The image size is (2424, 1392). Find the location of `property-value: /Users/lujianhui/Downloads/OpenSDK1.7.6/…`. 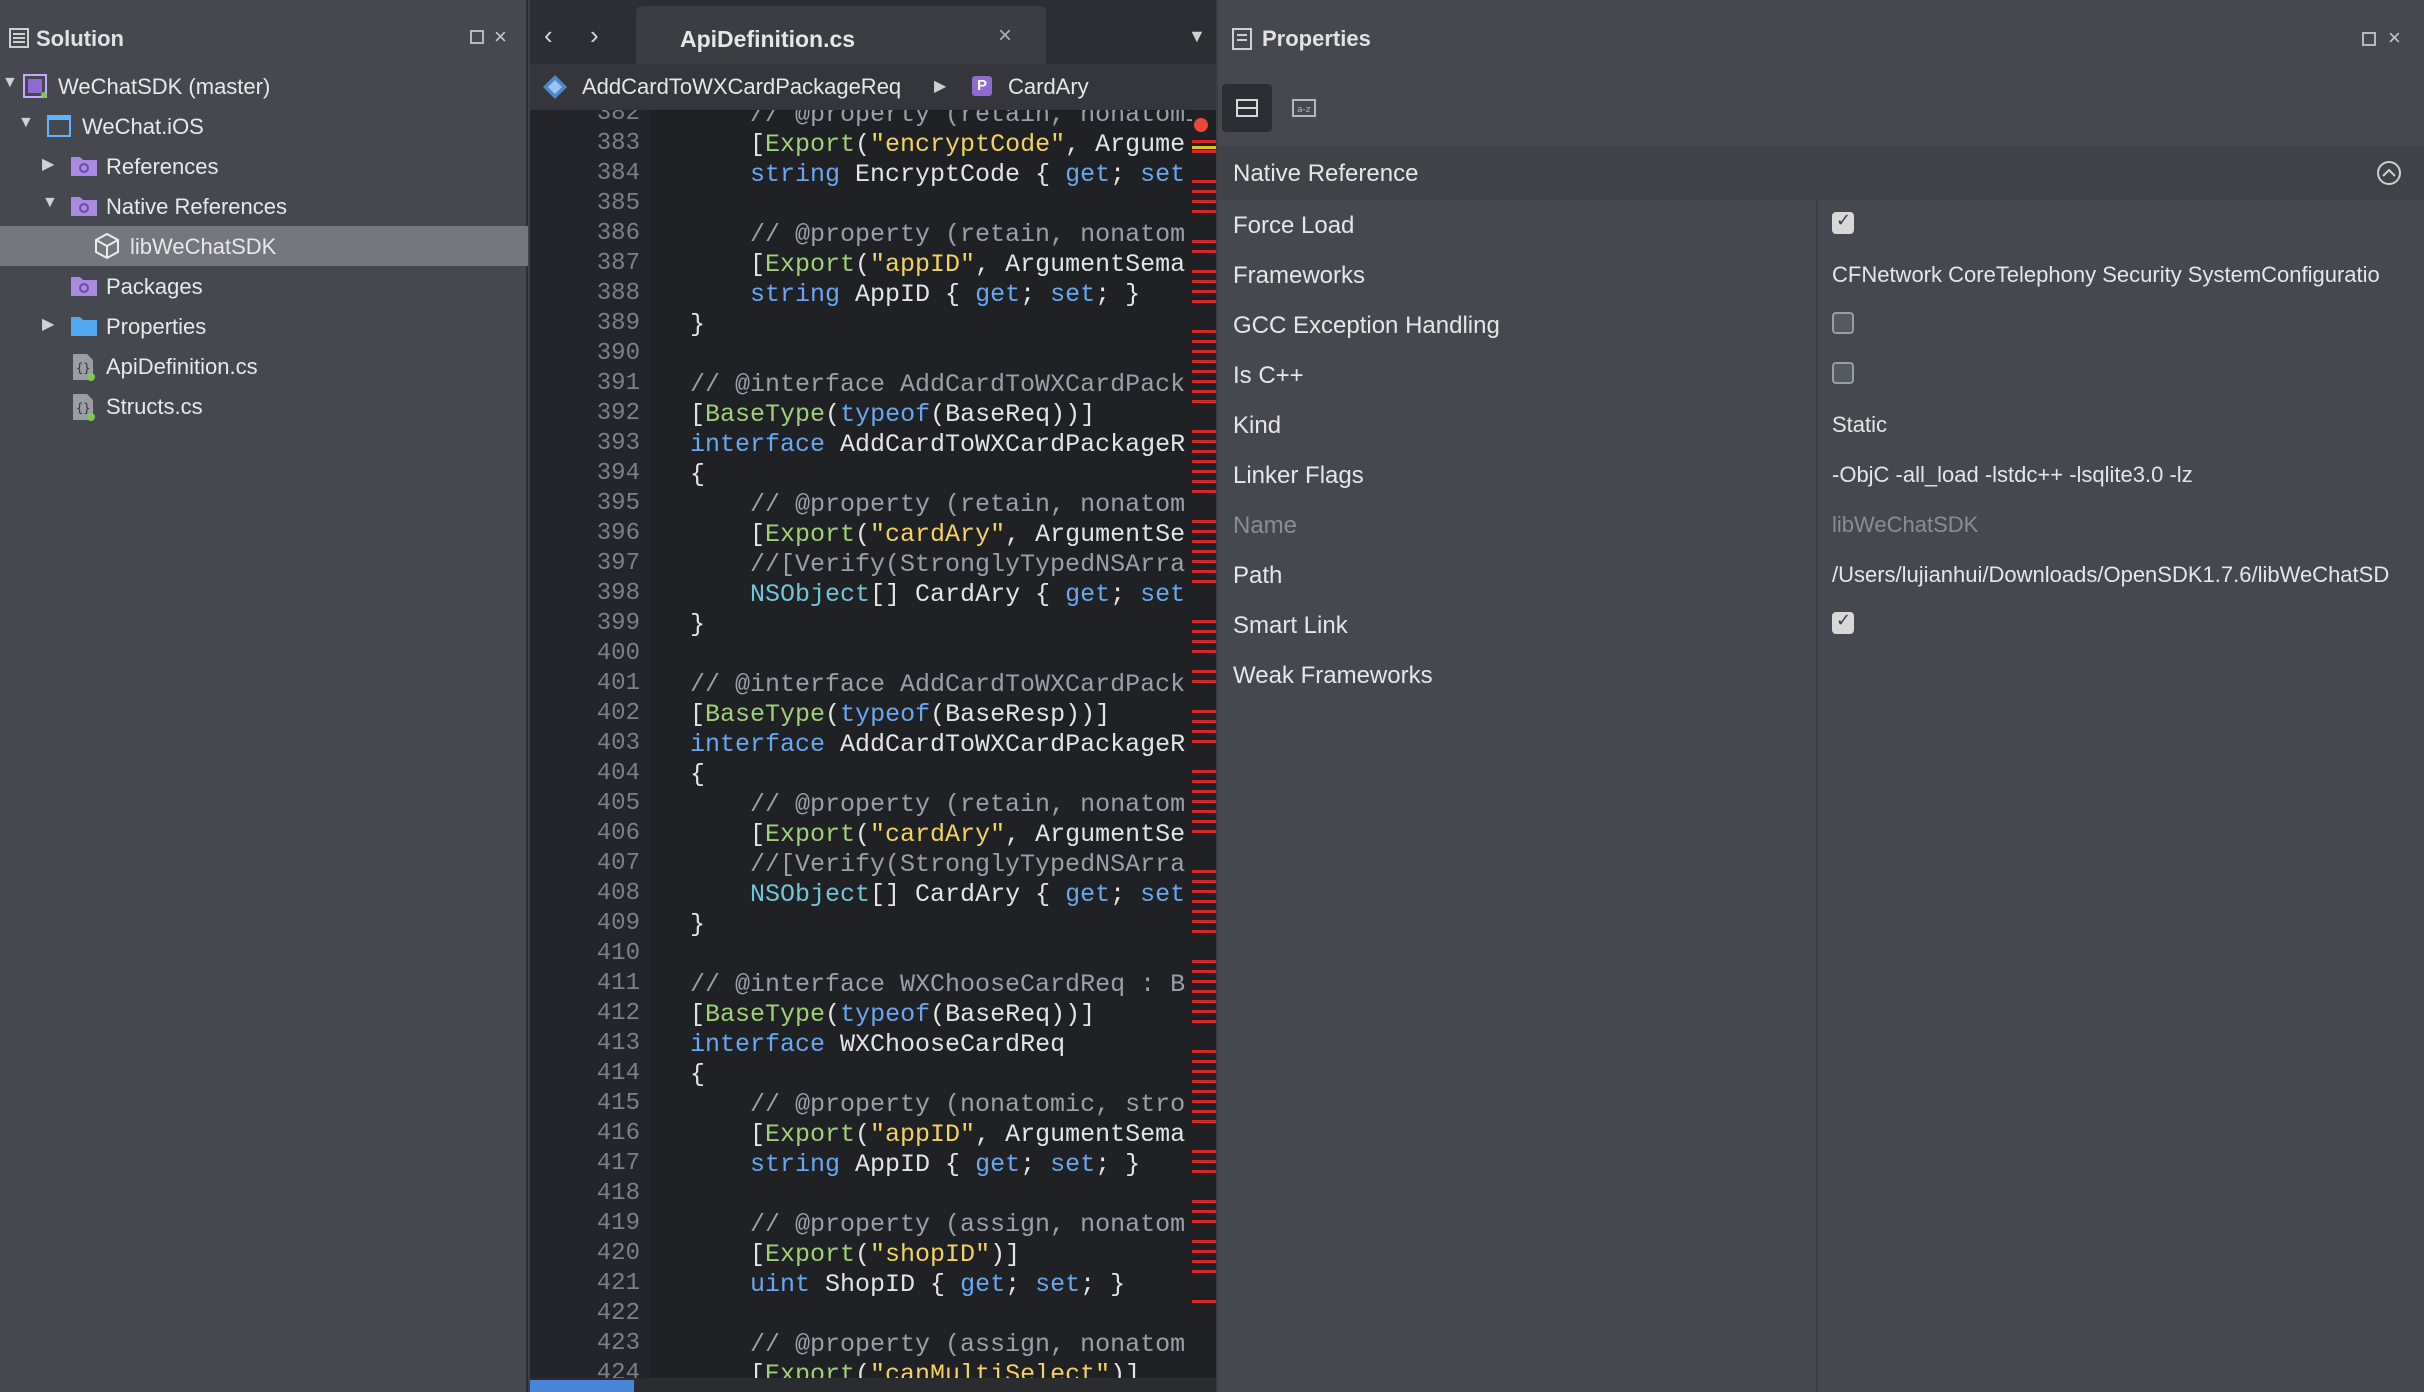

property-value: /Users/lujianhui/Downloads/OpenSDK1.7.6/… is located at coordinates (2110, 575).